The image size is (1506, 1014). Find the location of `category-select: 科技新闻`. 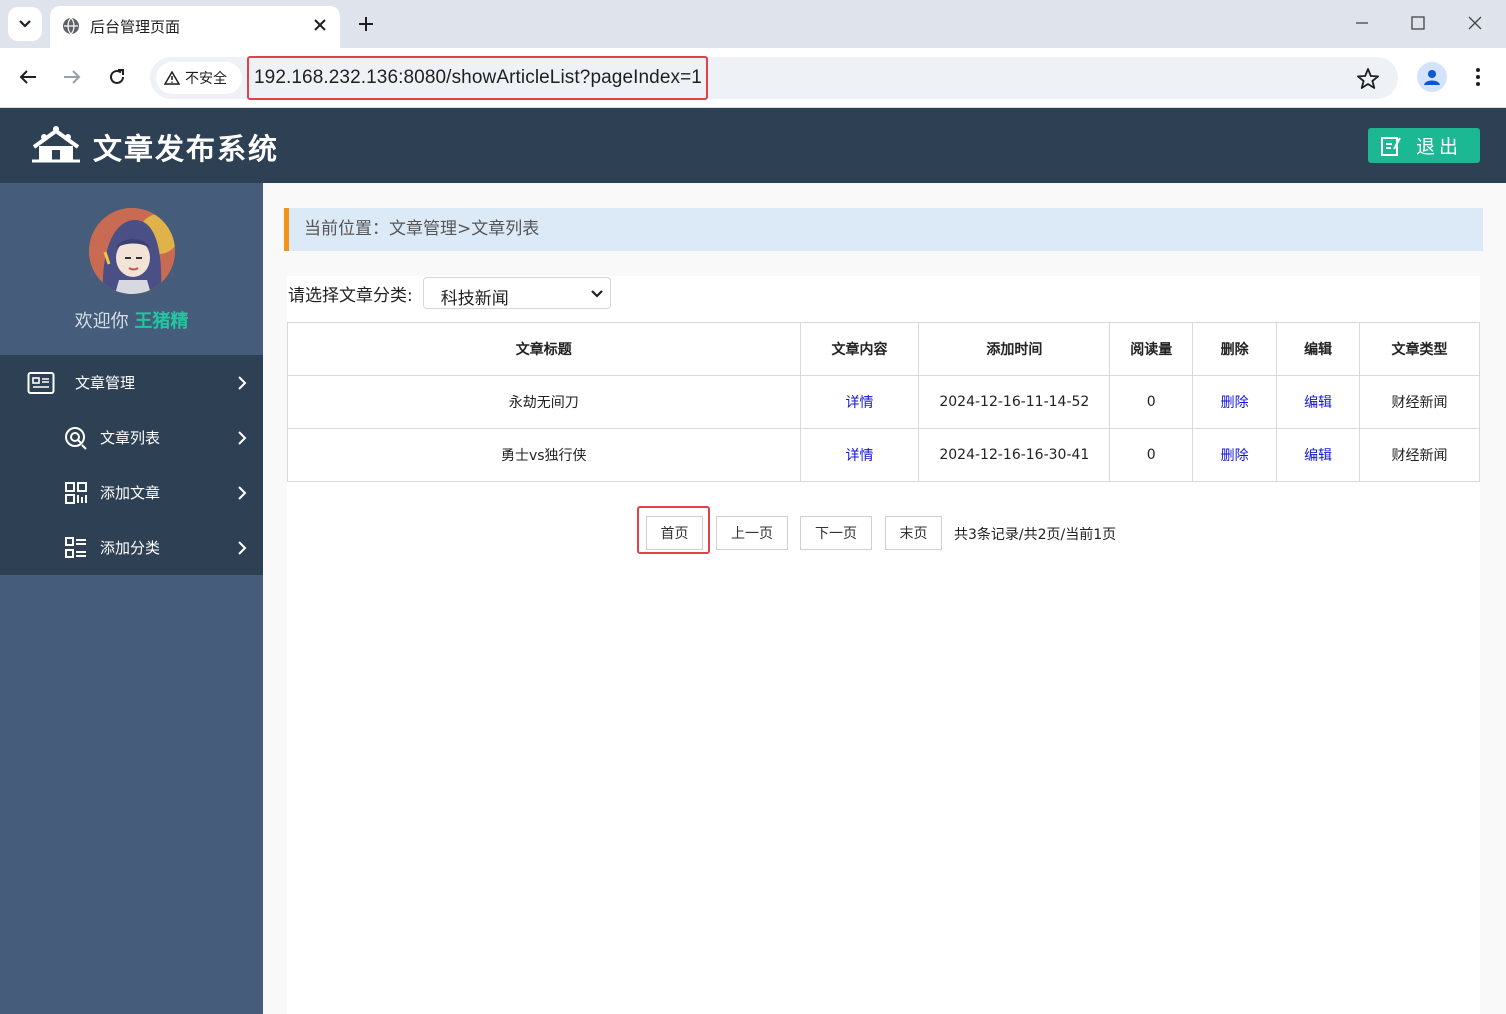

category-select: 科技新闻 is located at coordinates (516, 293).